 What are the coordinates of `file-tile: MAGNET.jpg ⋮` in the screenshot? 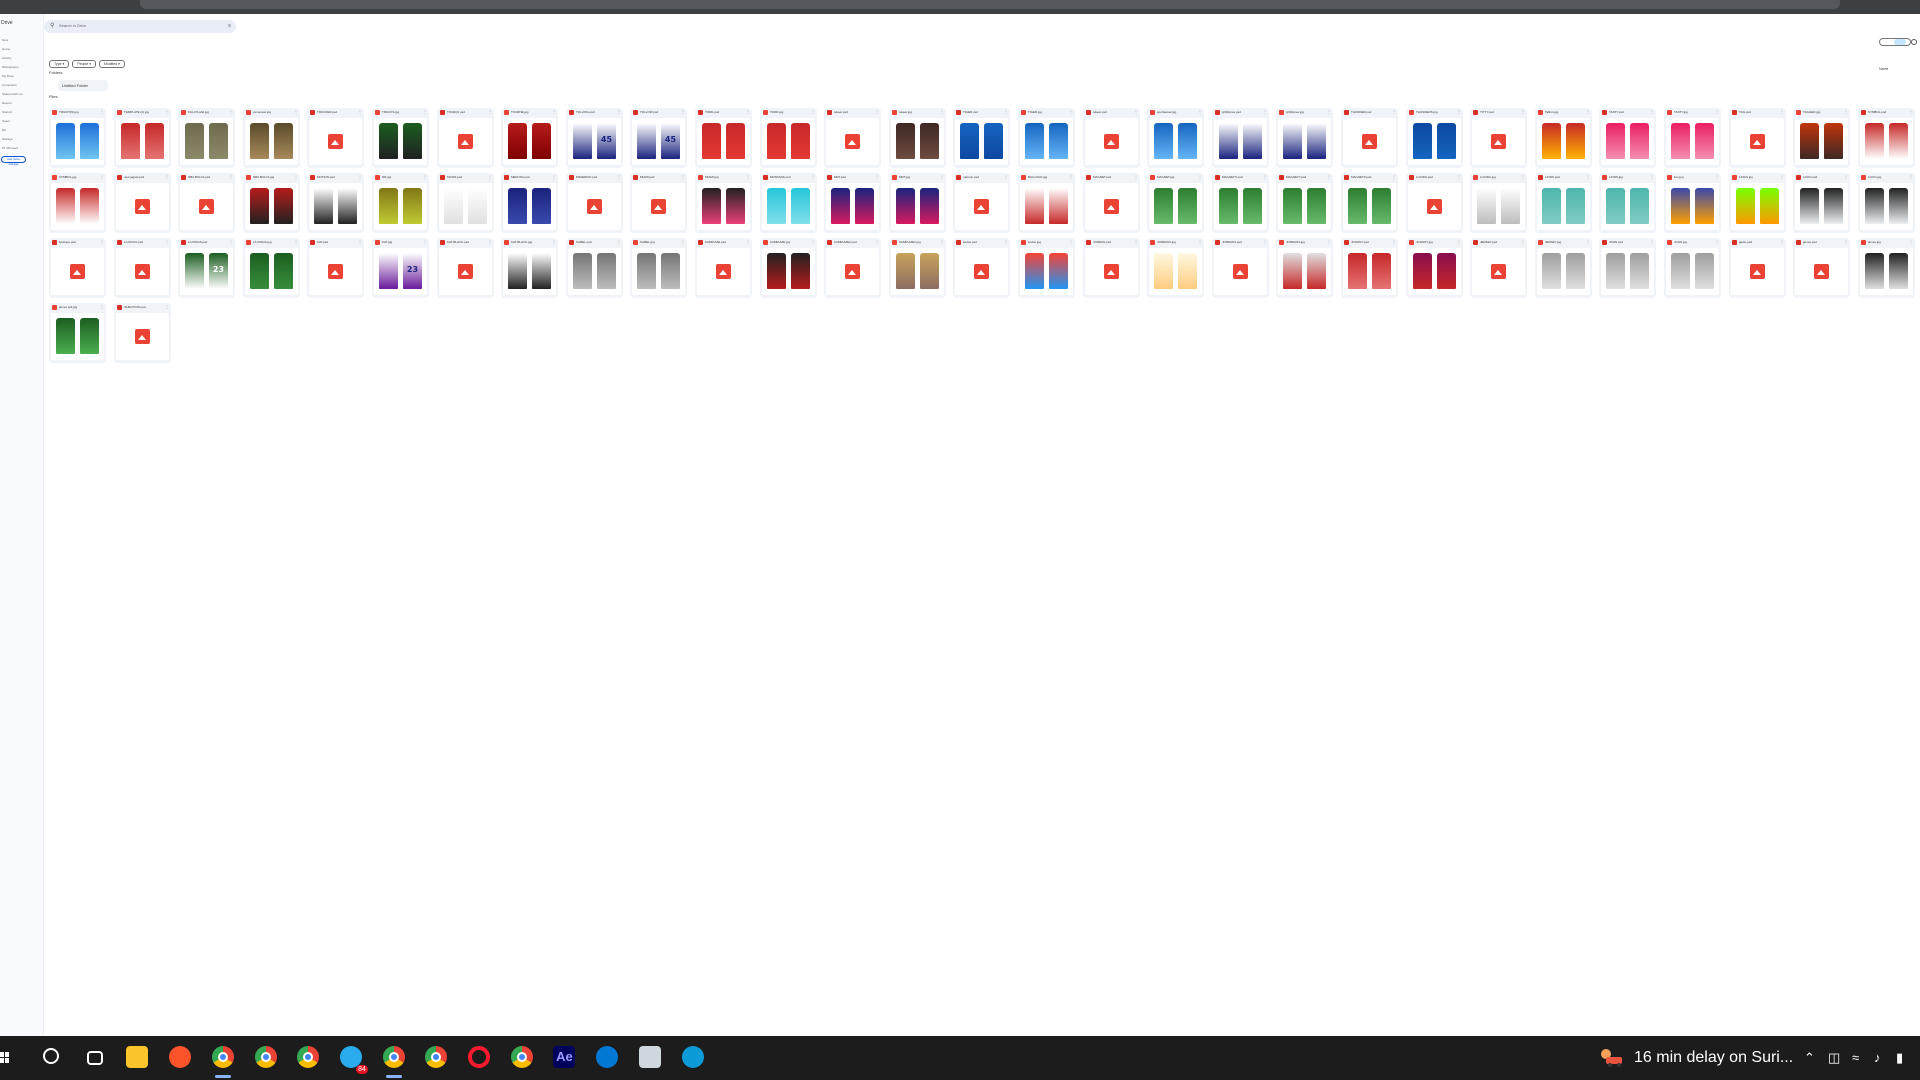 It's located at (1175, 203).